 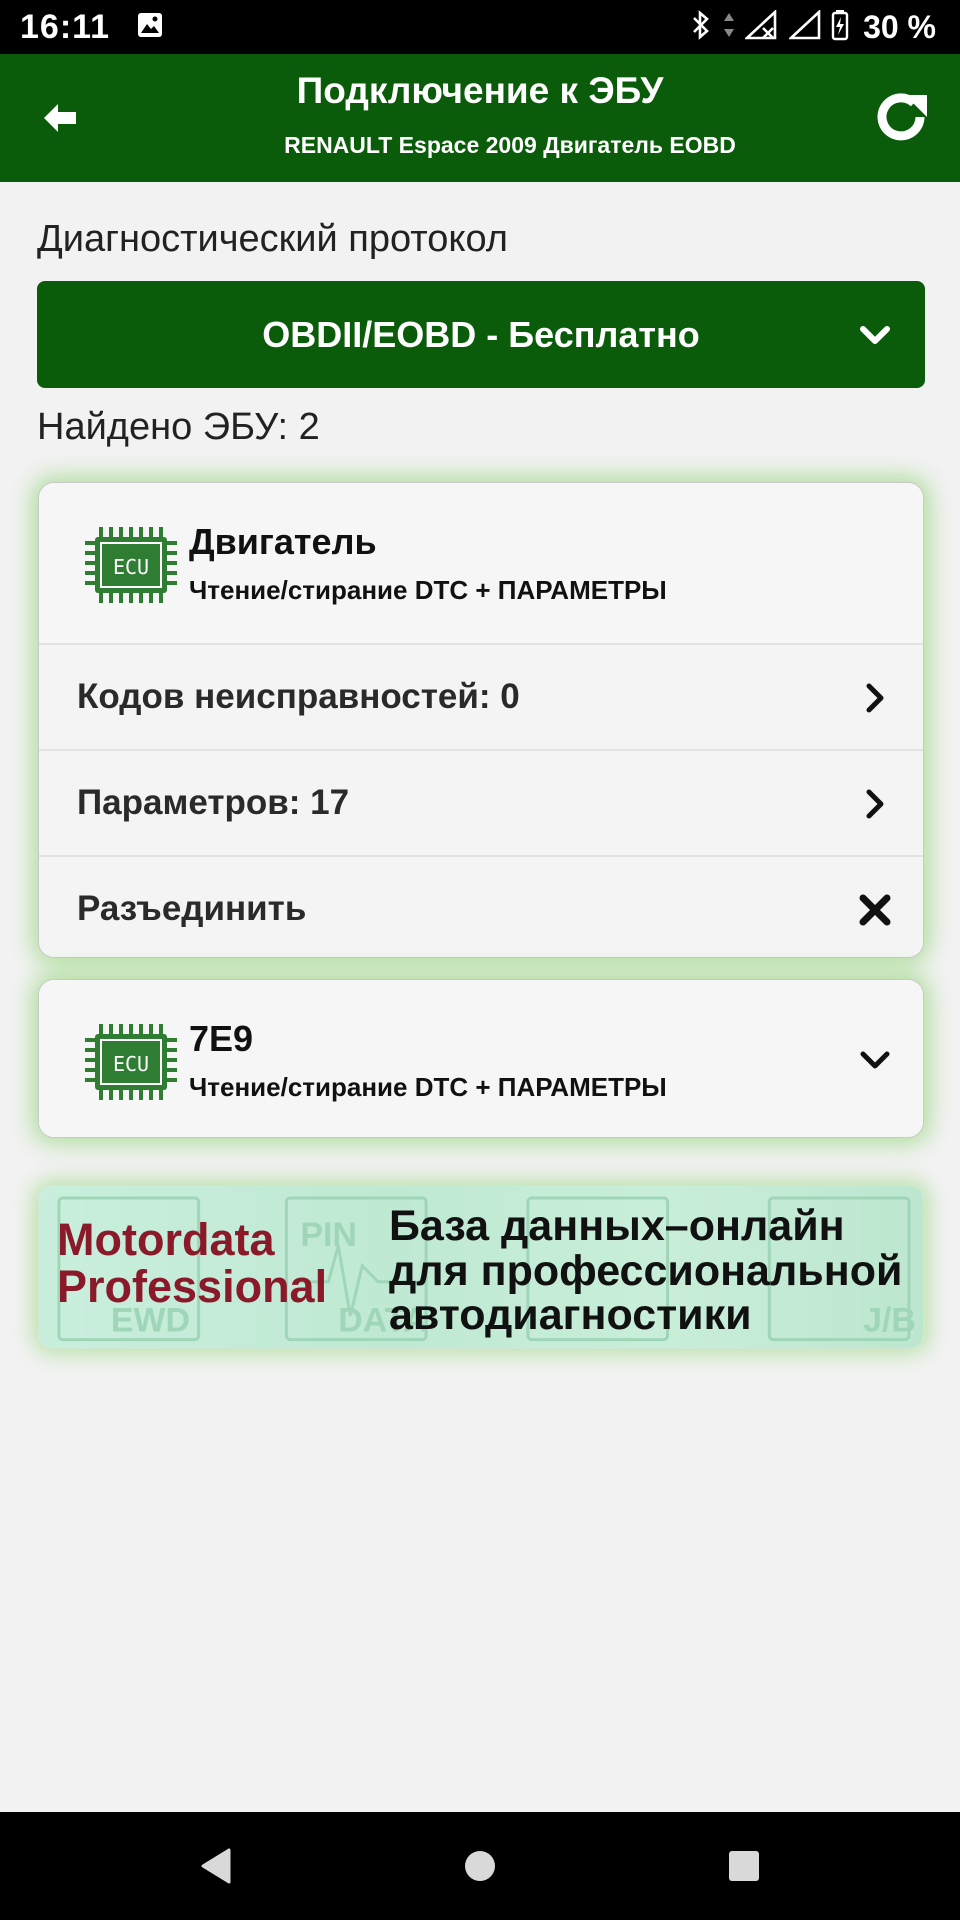 I want to click on refresh-button, so click(x=901, y=117).